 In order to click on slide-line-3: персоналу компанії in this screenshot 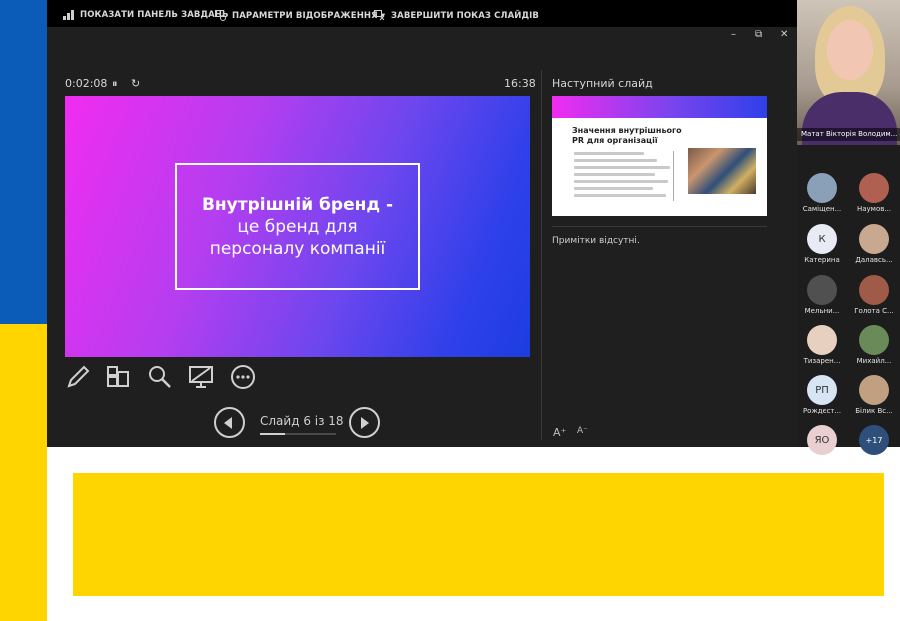, I will do `click(297, 248)`.